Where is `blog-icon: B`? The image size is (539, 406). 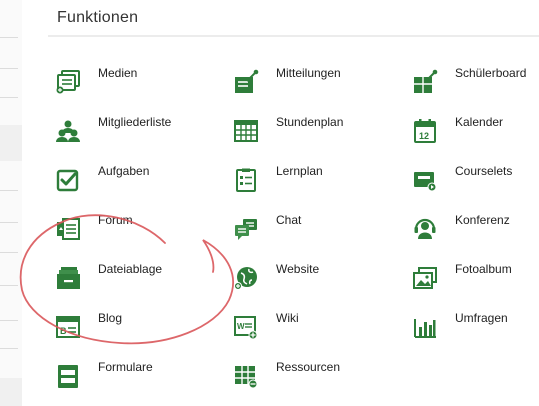
blog-icon: B is located at coordinates (68, 327).